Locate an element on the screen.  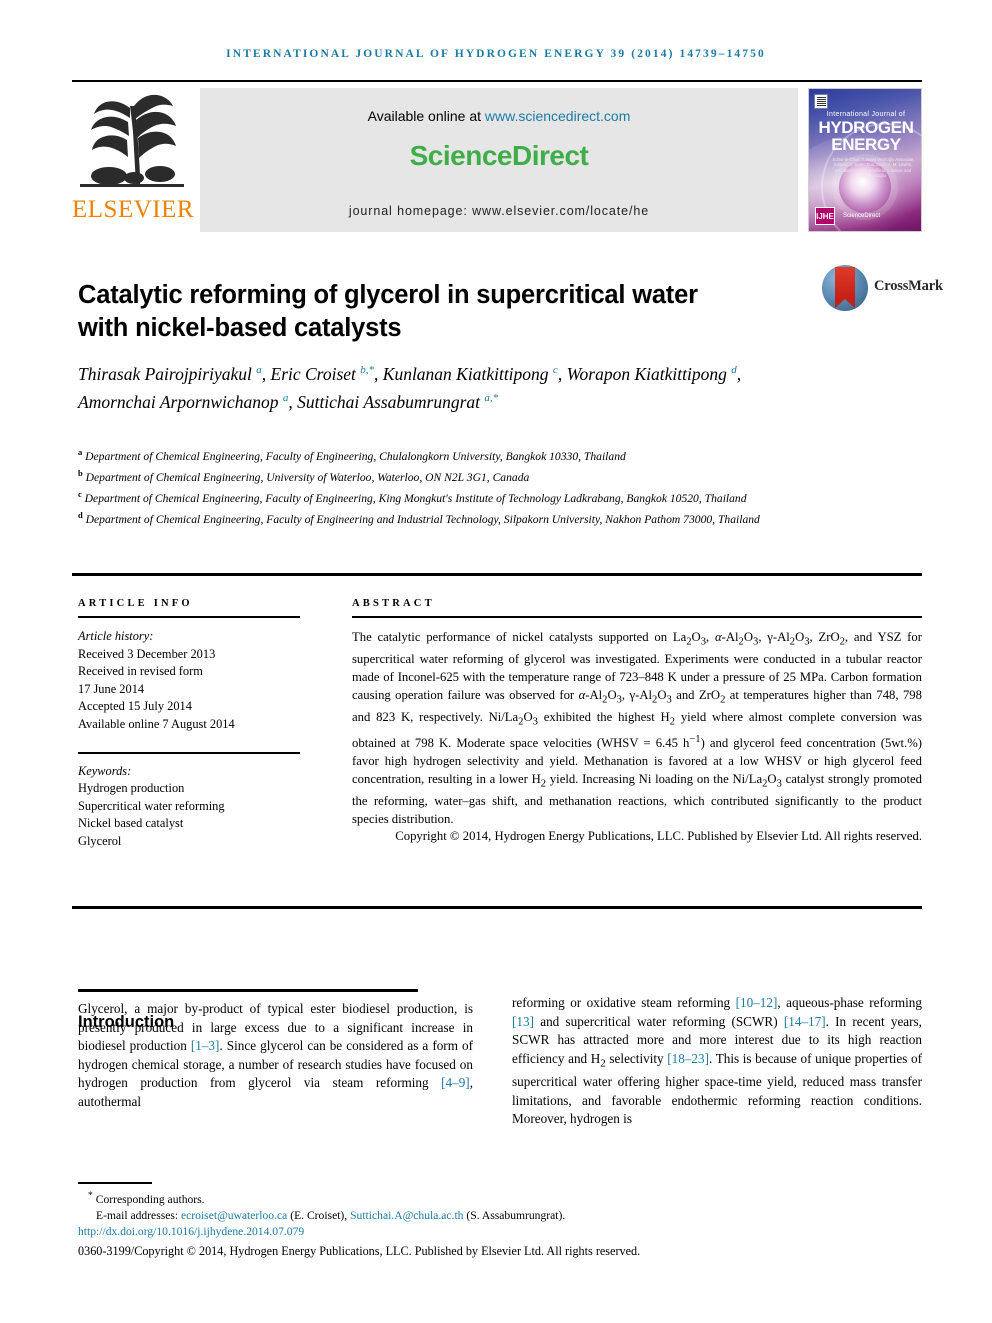
author-name: Worapon Kiatkittipong d is located at coordinates (651, 373).